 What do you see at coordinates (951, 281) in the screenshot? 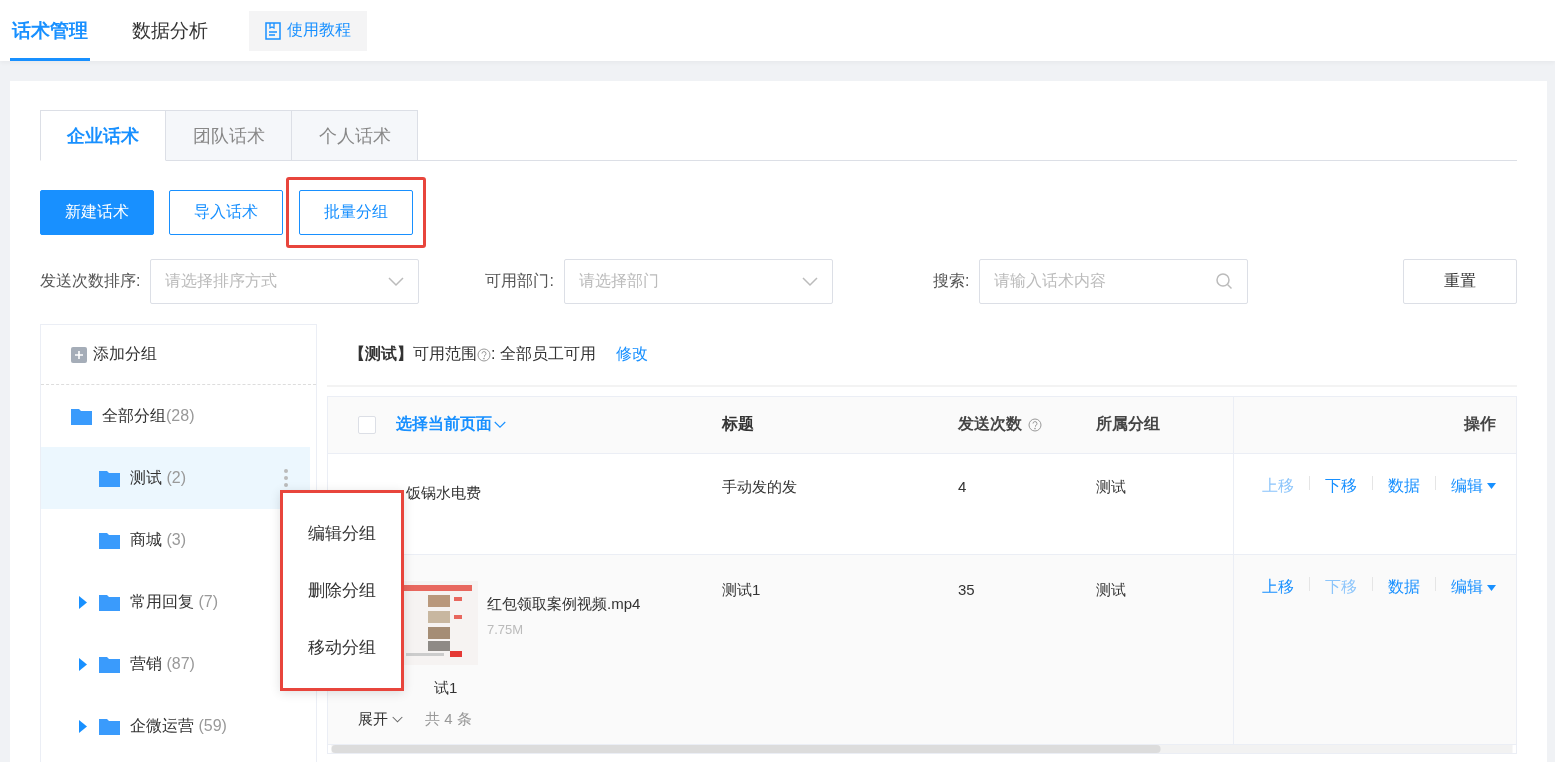
I see `filter-label: 搜索:` at bounding box center [951, 281].